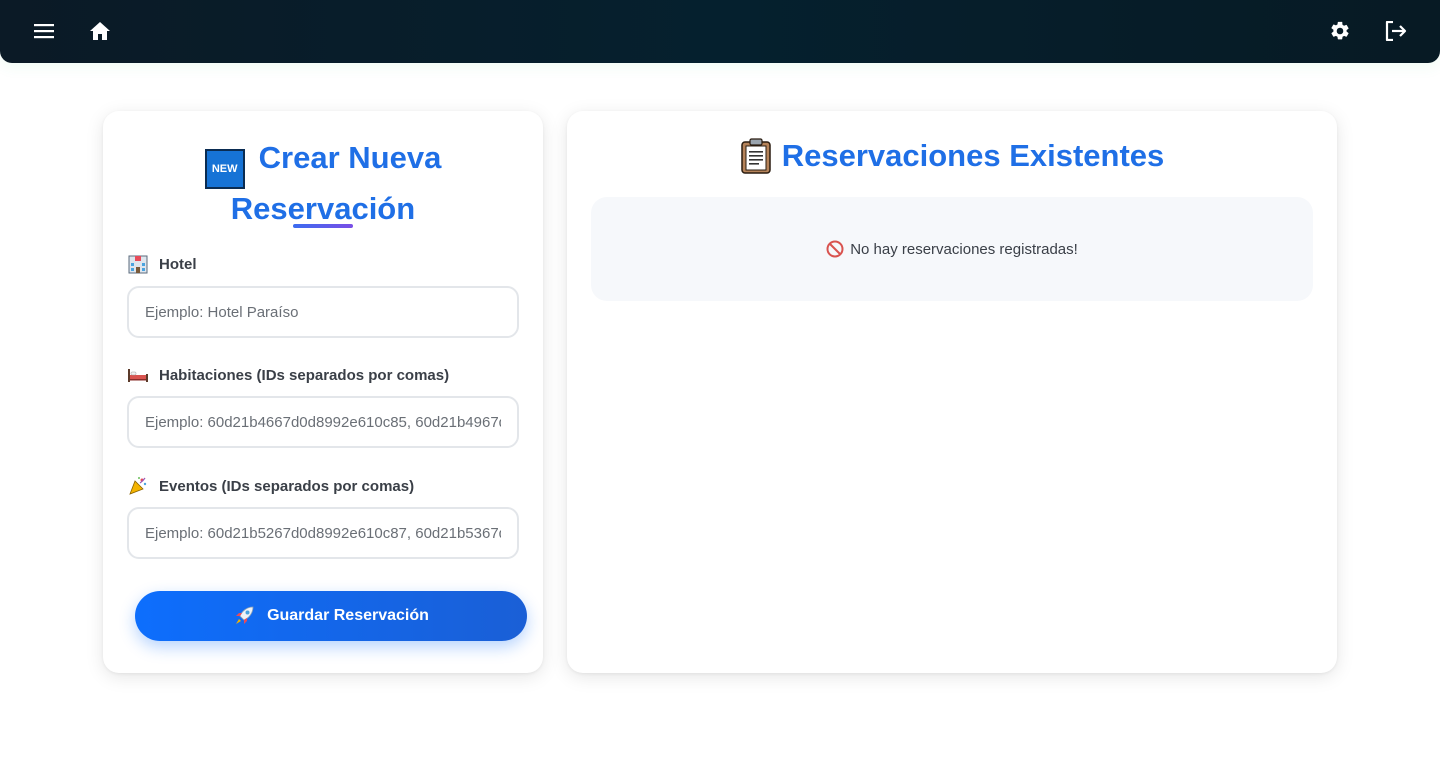  I want to click on top-navbar, so click(720, 31).